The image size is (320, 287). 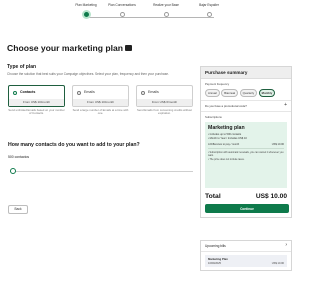 I want to click on step-label: Bajar Espalier, so click(x=209, y=5).